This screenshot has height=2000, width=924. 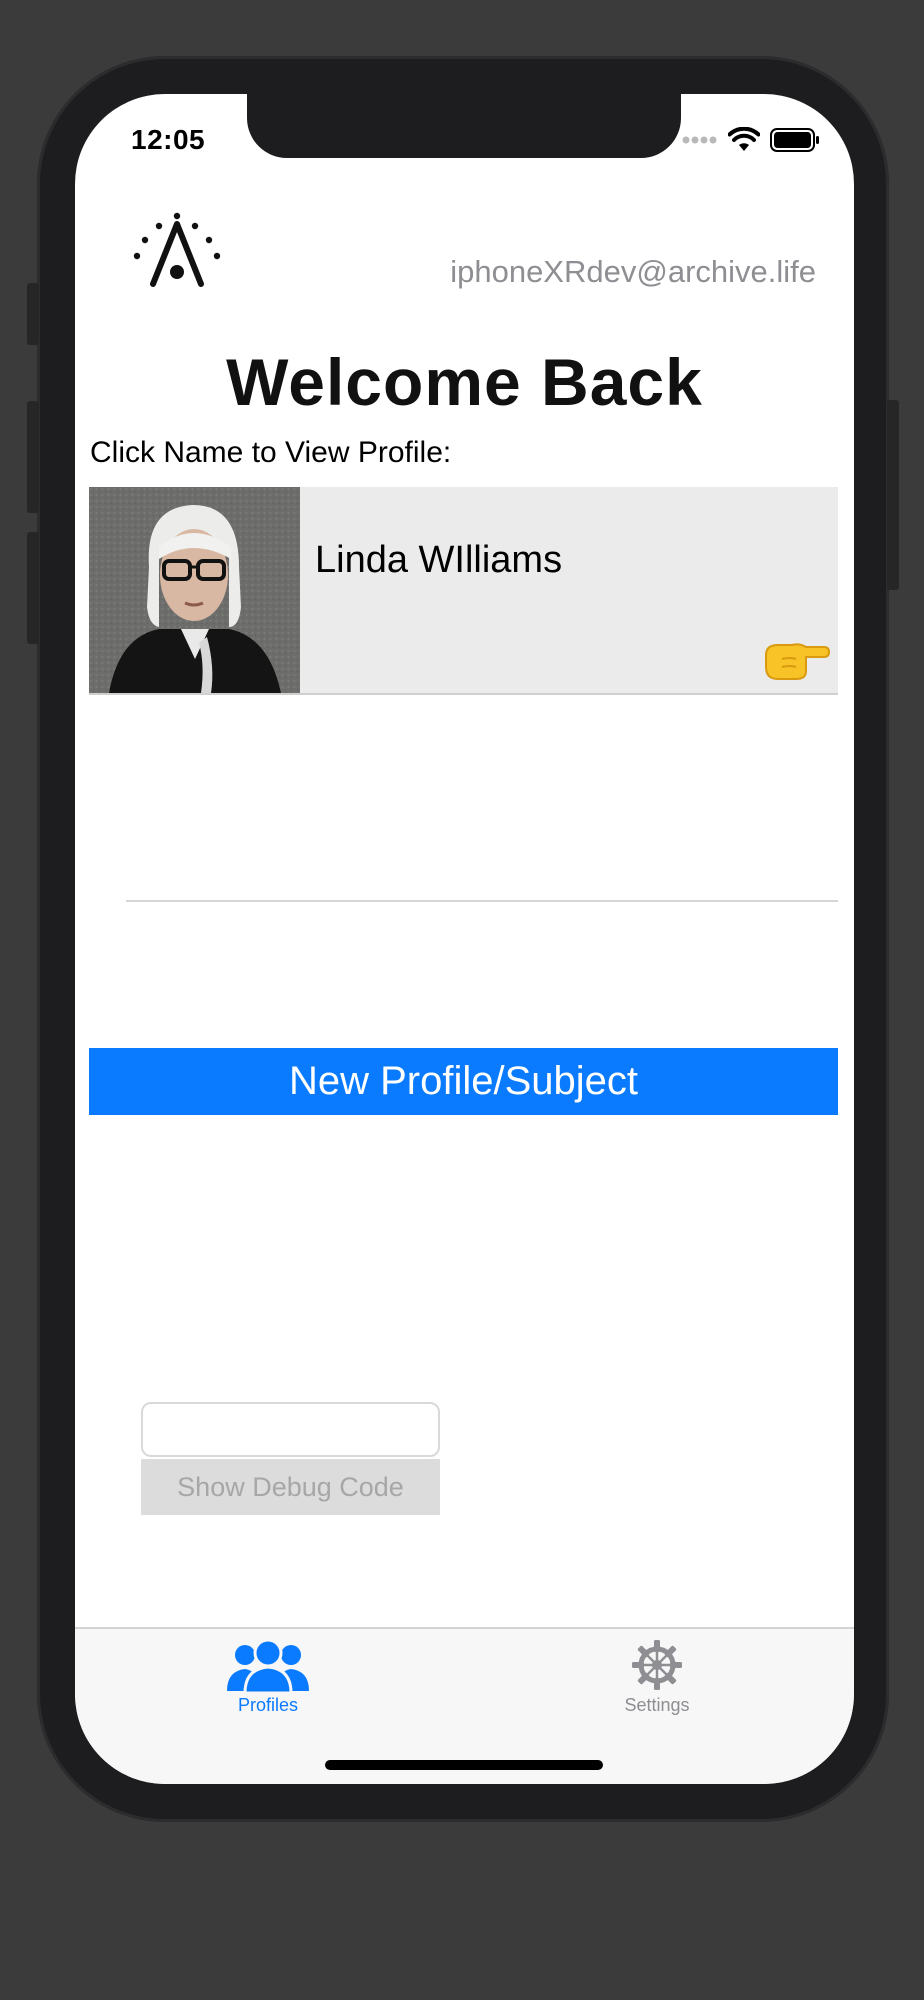 I want to click on tab-profiles-label: Profiles, so click(x=268, y=1705).